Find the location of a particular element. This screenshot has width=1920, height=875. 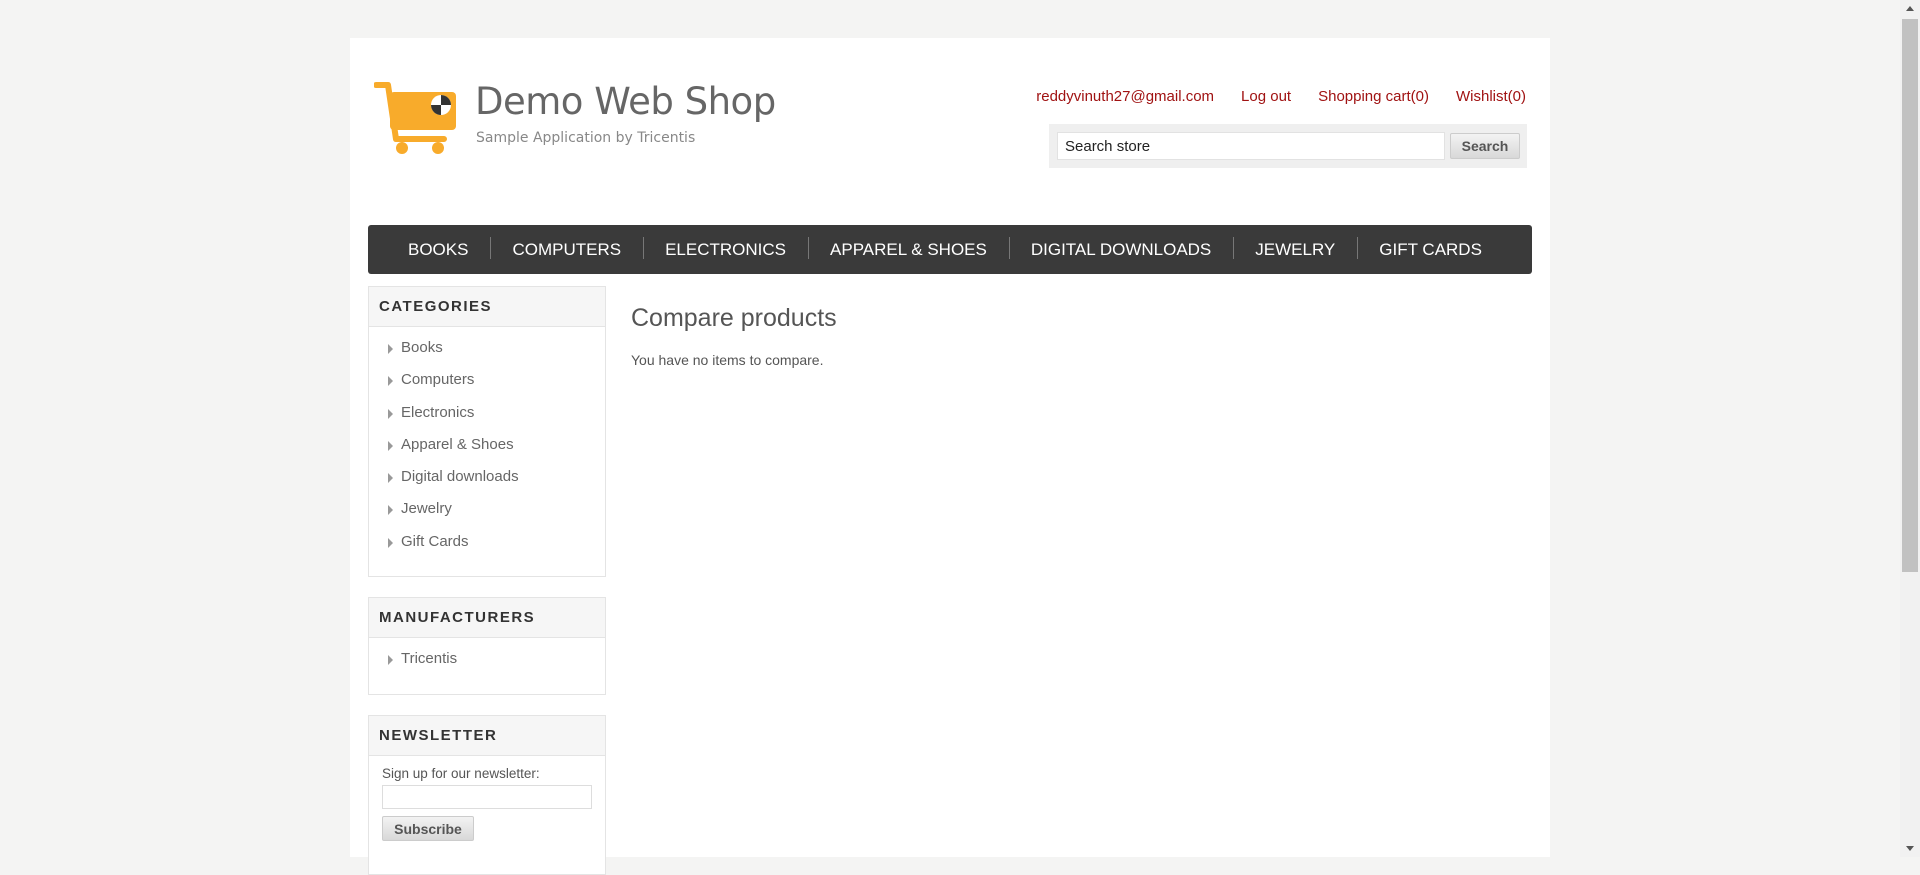

category-item-jewelry: Jewelry is located at coordinates (487, 512).